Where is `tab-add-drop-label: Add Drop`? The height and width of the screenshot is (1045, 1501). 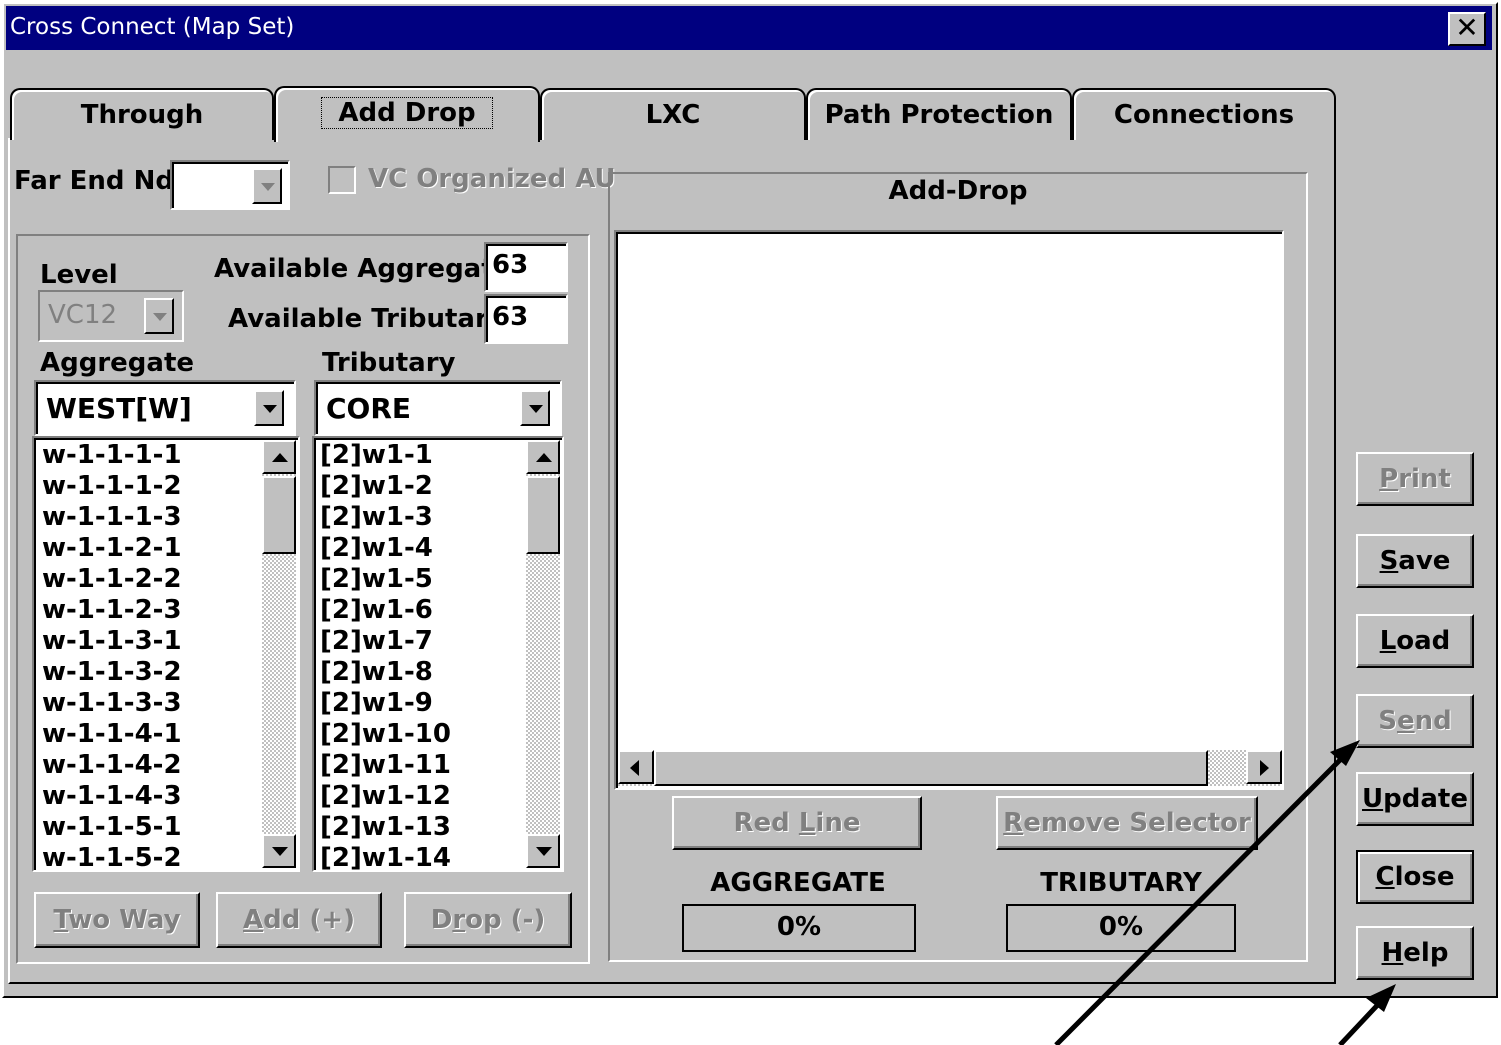 tab-add-drop-label: Add Drop is located at coordinates (407, 113).